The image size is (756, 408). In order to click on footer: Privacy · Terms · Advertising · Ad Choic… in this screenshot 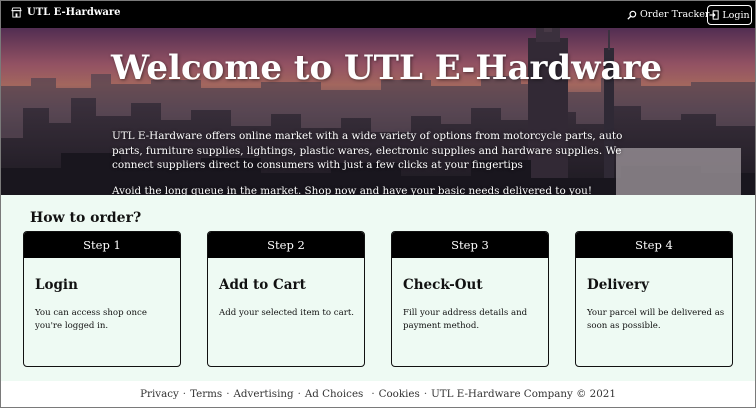, I will do `click(378, 394)`.